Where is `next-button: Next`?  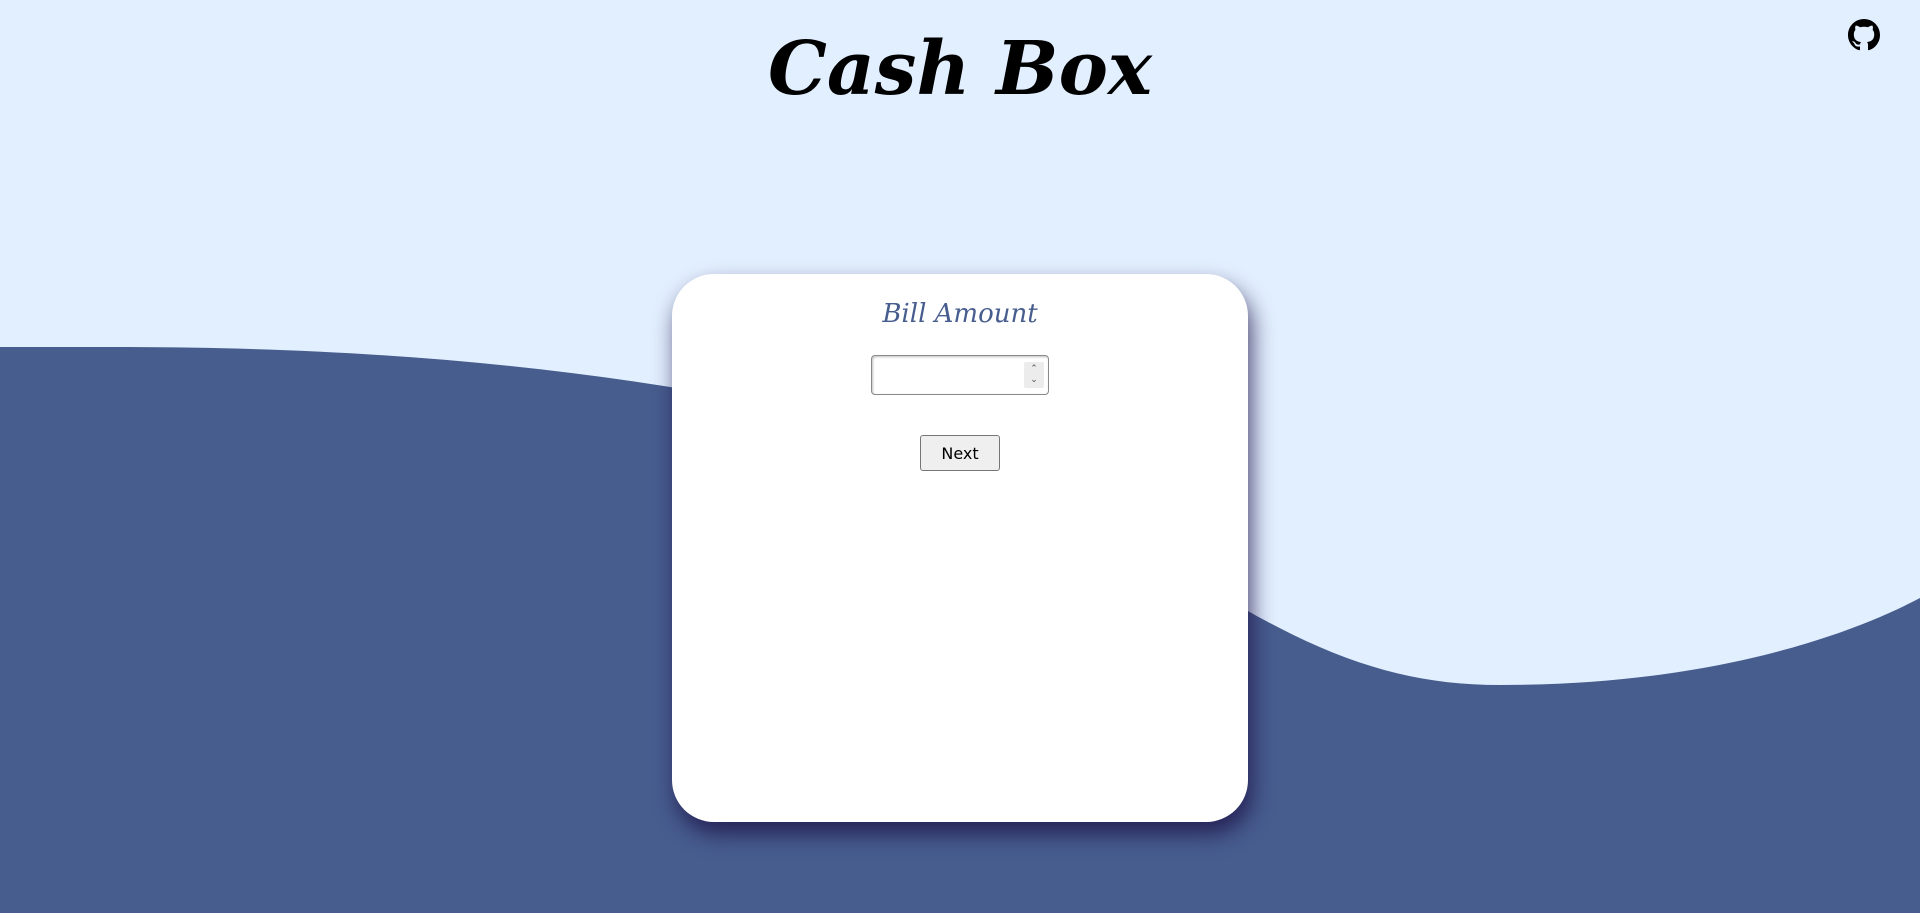
next-button: Next is located at coordinates (960, 453).